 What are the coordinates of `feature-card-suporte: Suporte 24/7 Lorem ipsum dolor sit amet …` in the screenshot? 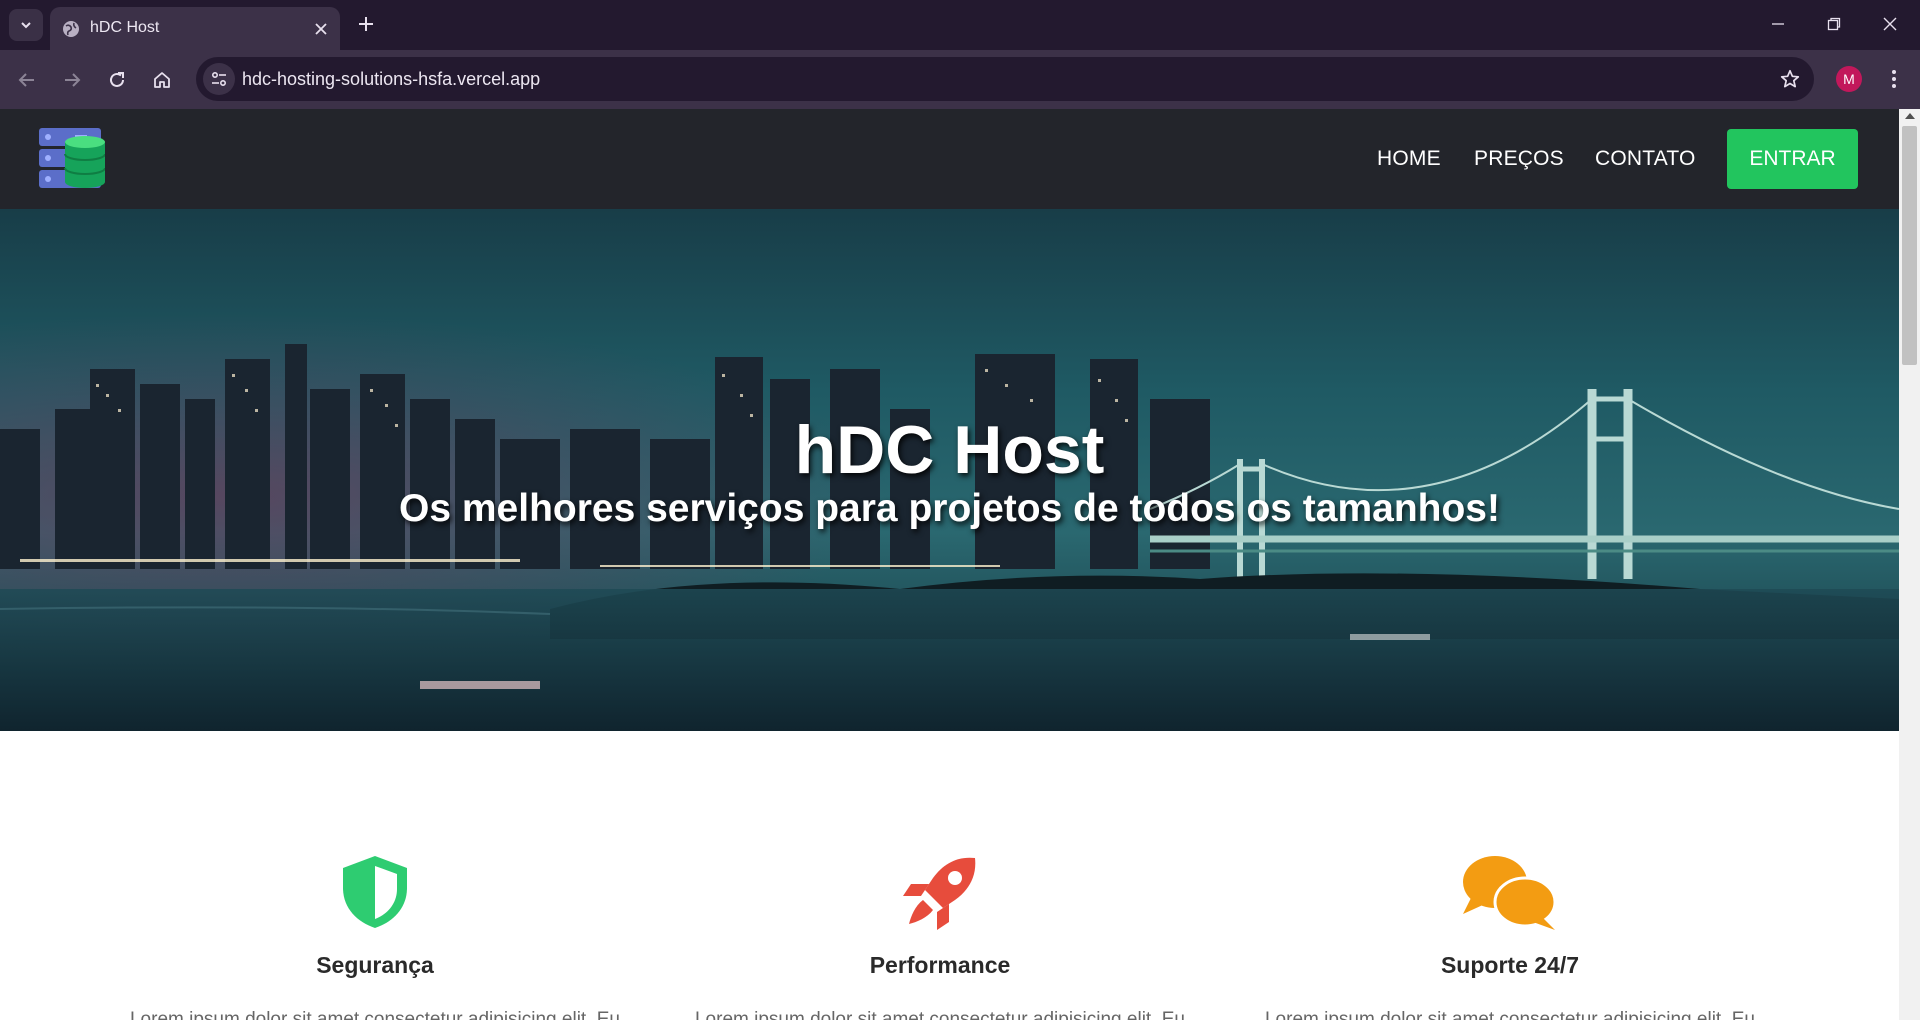 It's located at (1510, 937).